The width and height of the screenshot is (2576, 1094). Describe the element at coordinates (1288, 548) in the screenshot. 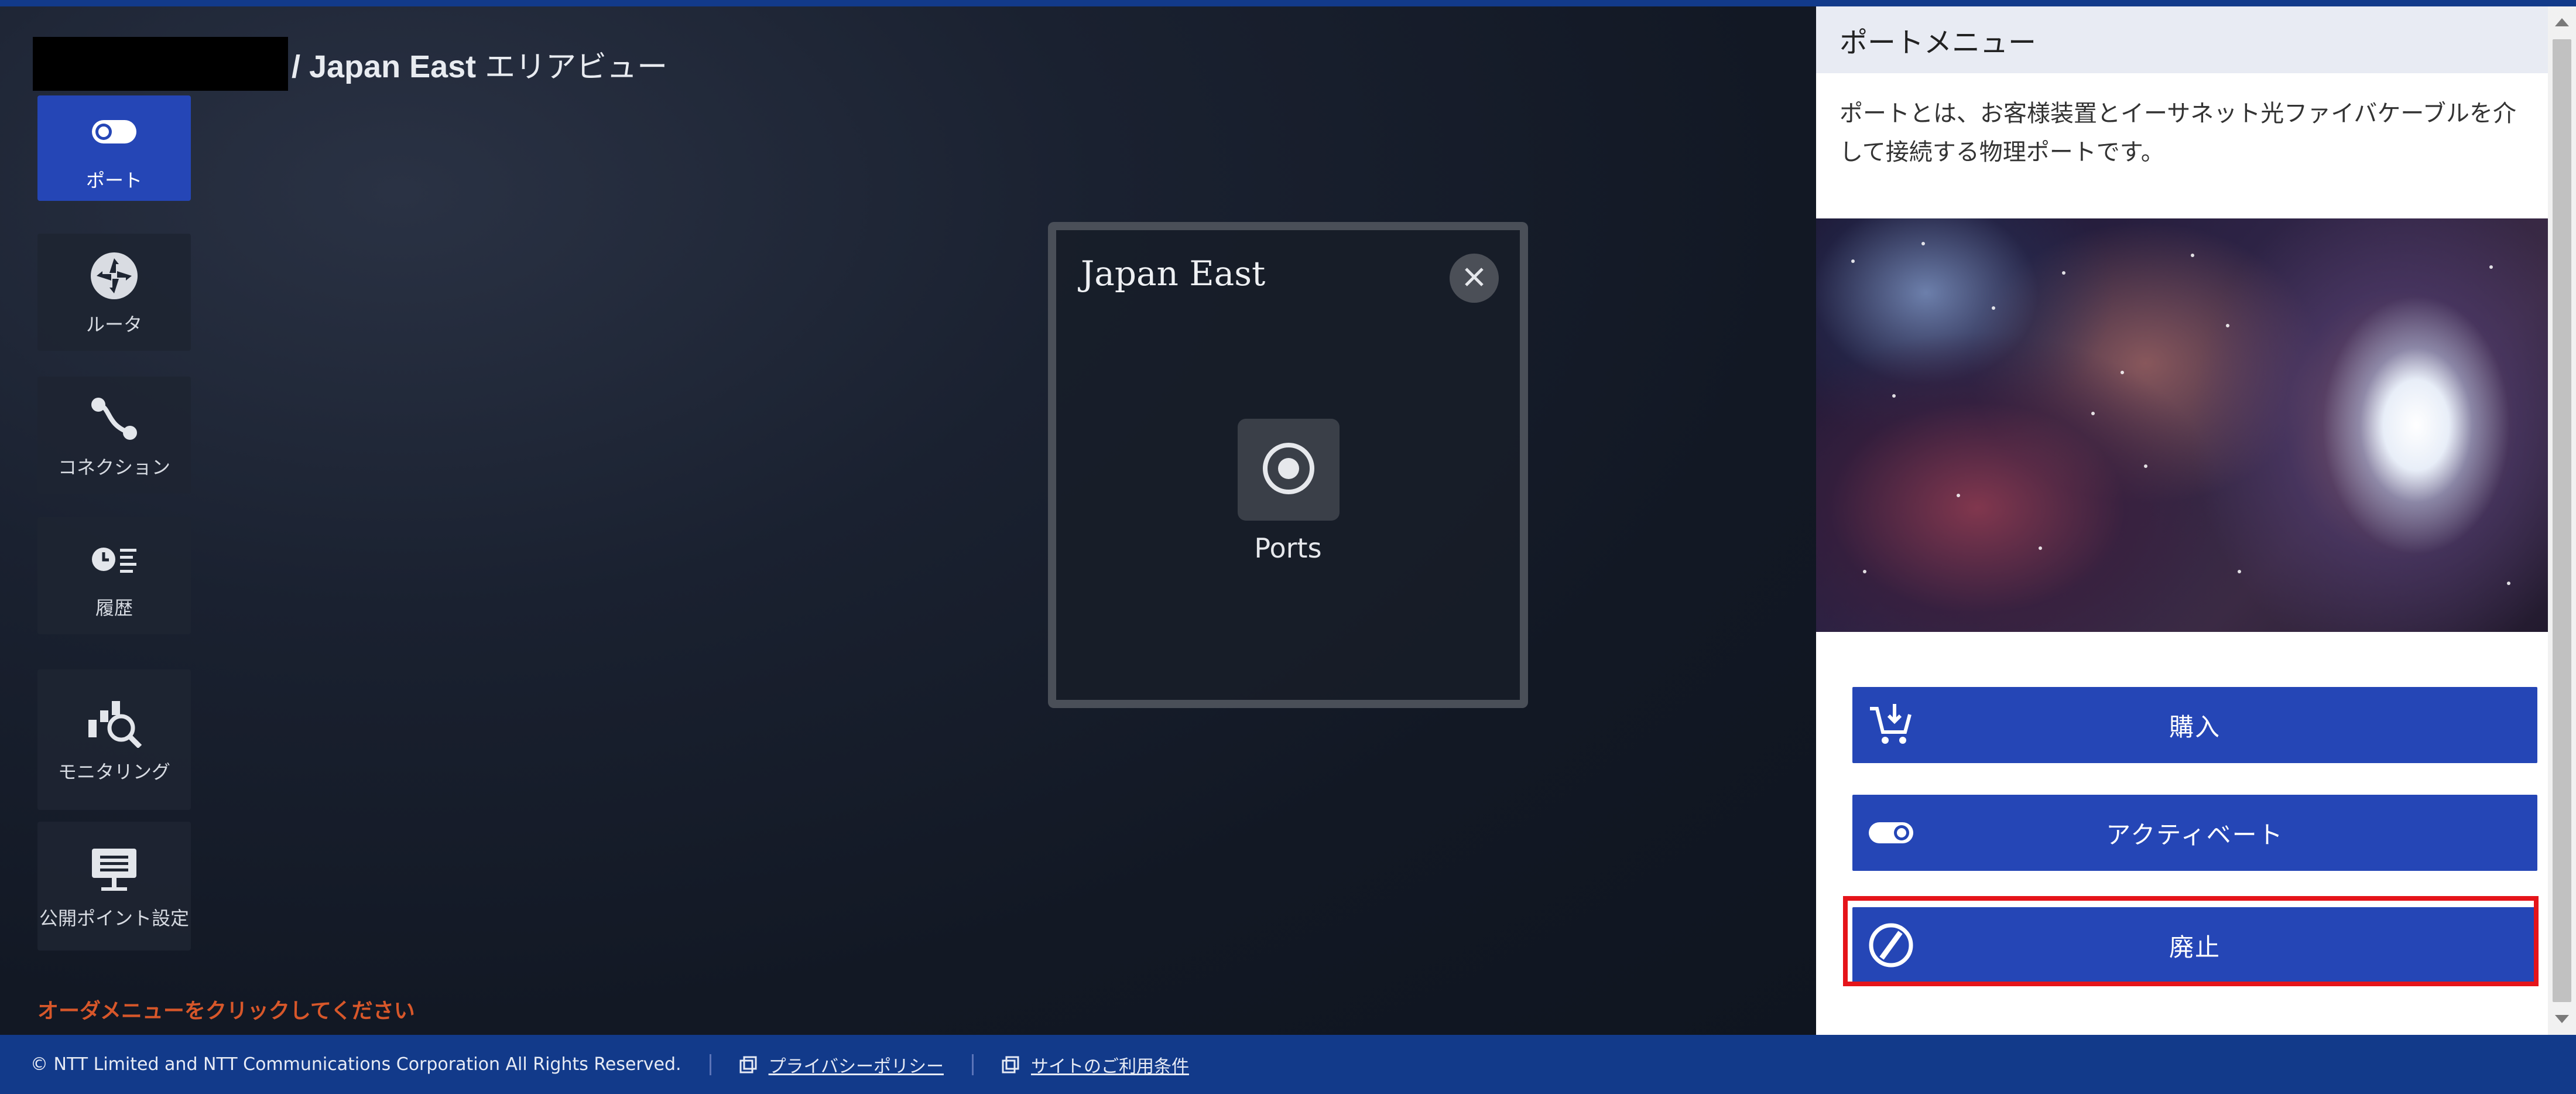

I see `ports-label: Ports` at that location.